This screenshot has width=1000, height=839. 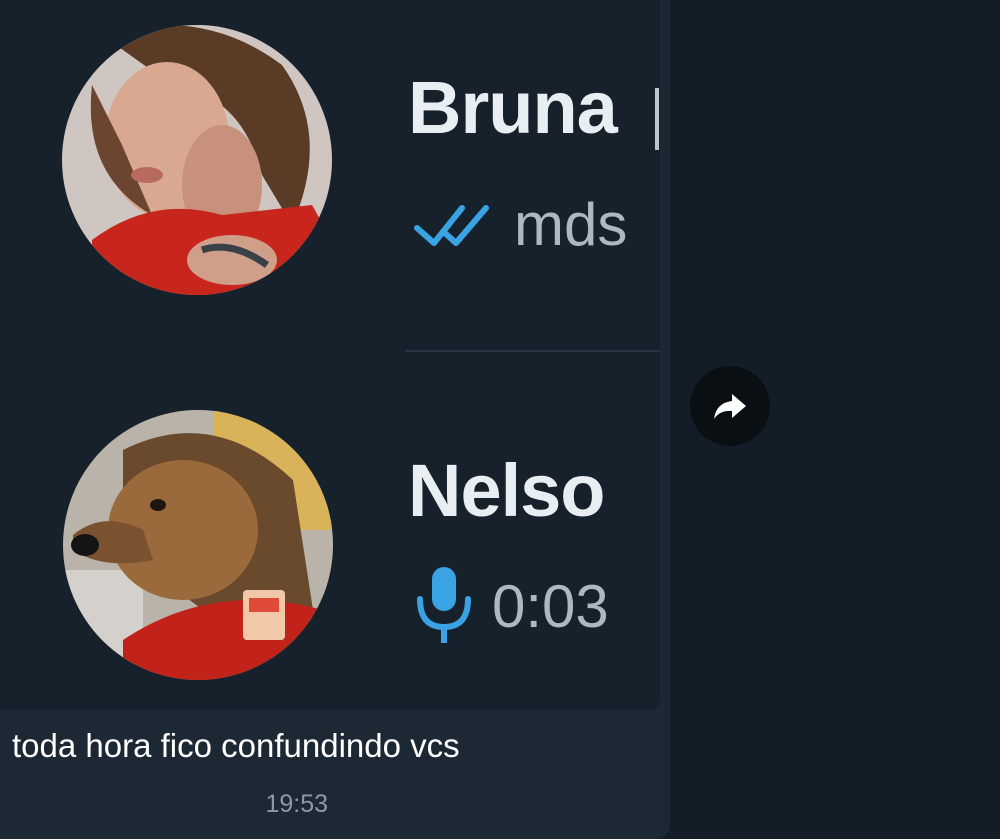 What do you see at coordinates (197, 160) in the screenshot?
I see `avatar-bruna` at bounding box center [197, 160].